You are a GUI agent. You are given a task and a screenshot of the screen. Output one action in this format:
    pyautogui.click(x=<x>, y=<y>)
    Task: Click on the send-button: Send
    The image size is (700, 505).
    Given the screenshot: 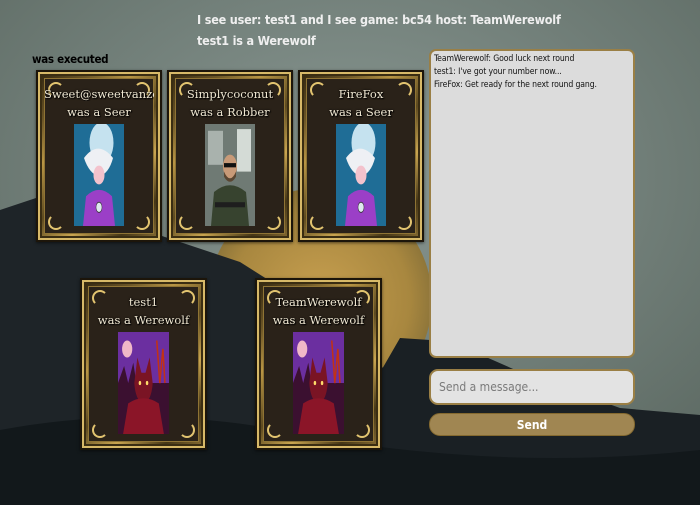 What is the action you would take?
    pyautogui.click(x=532, y=424)
    